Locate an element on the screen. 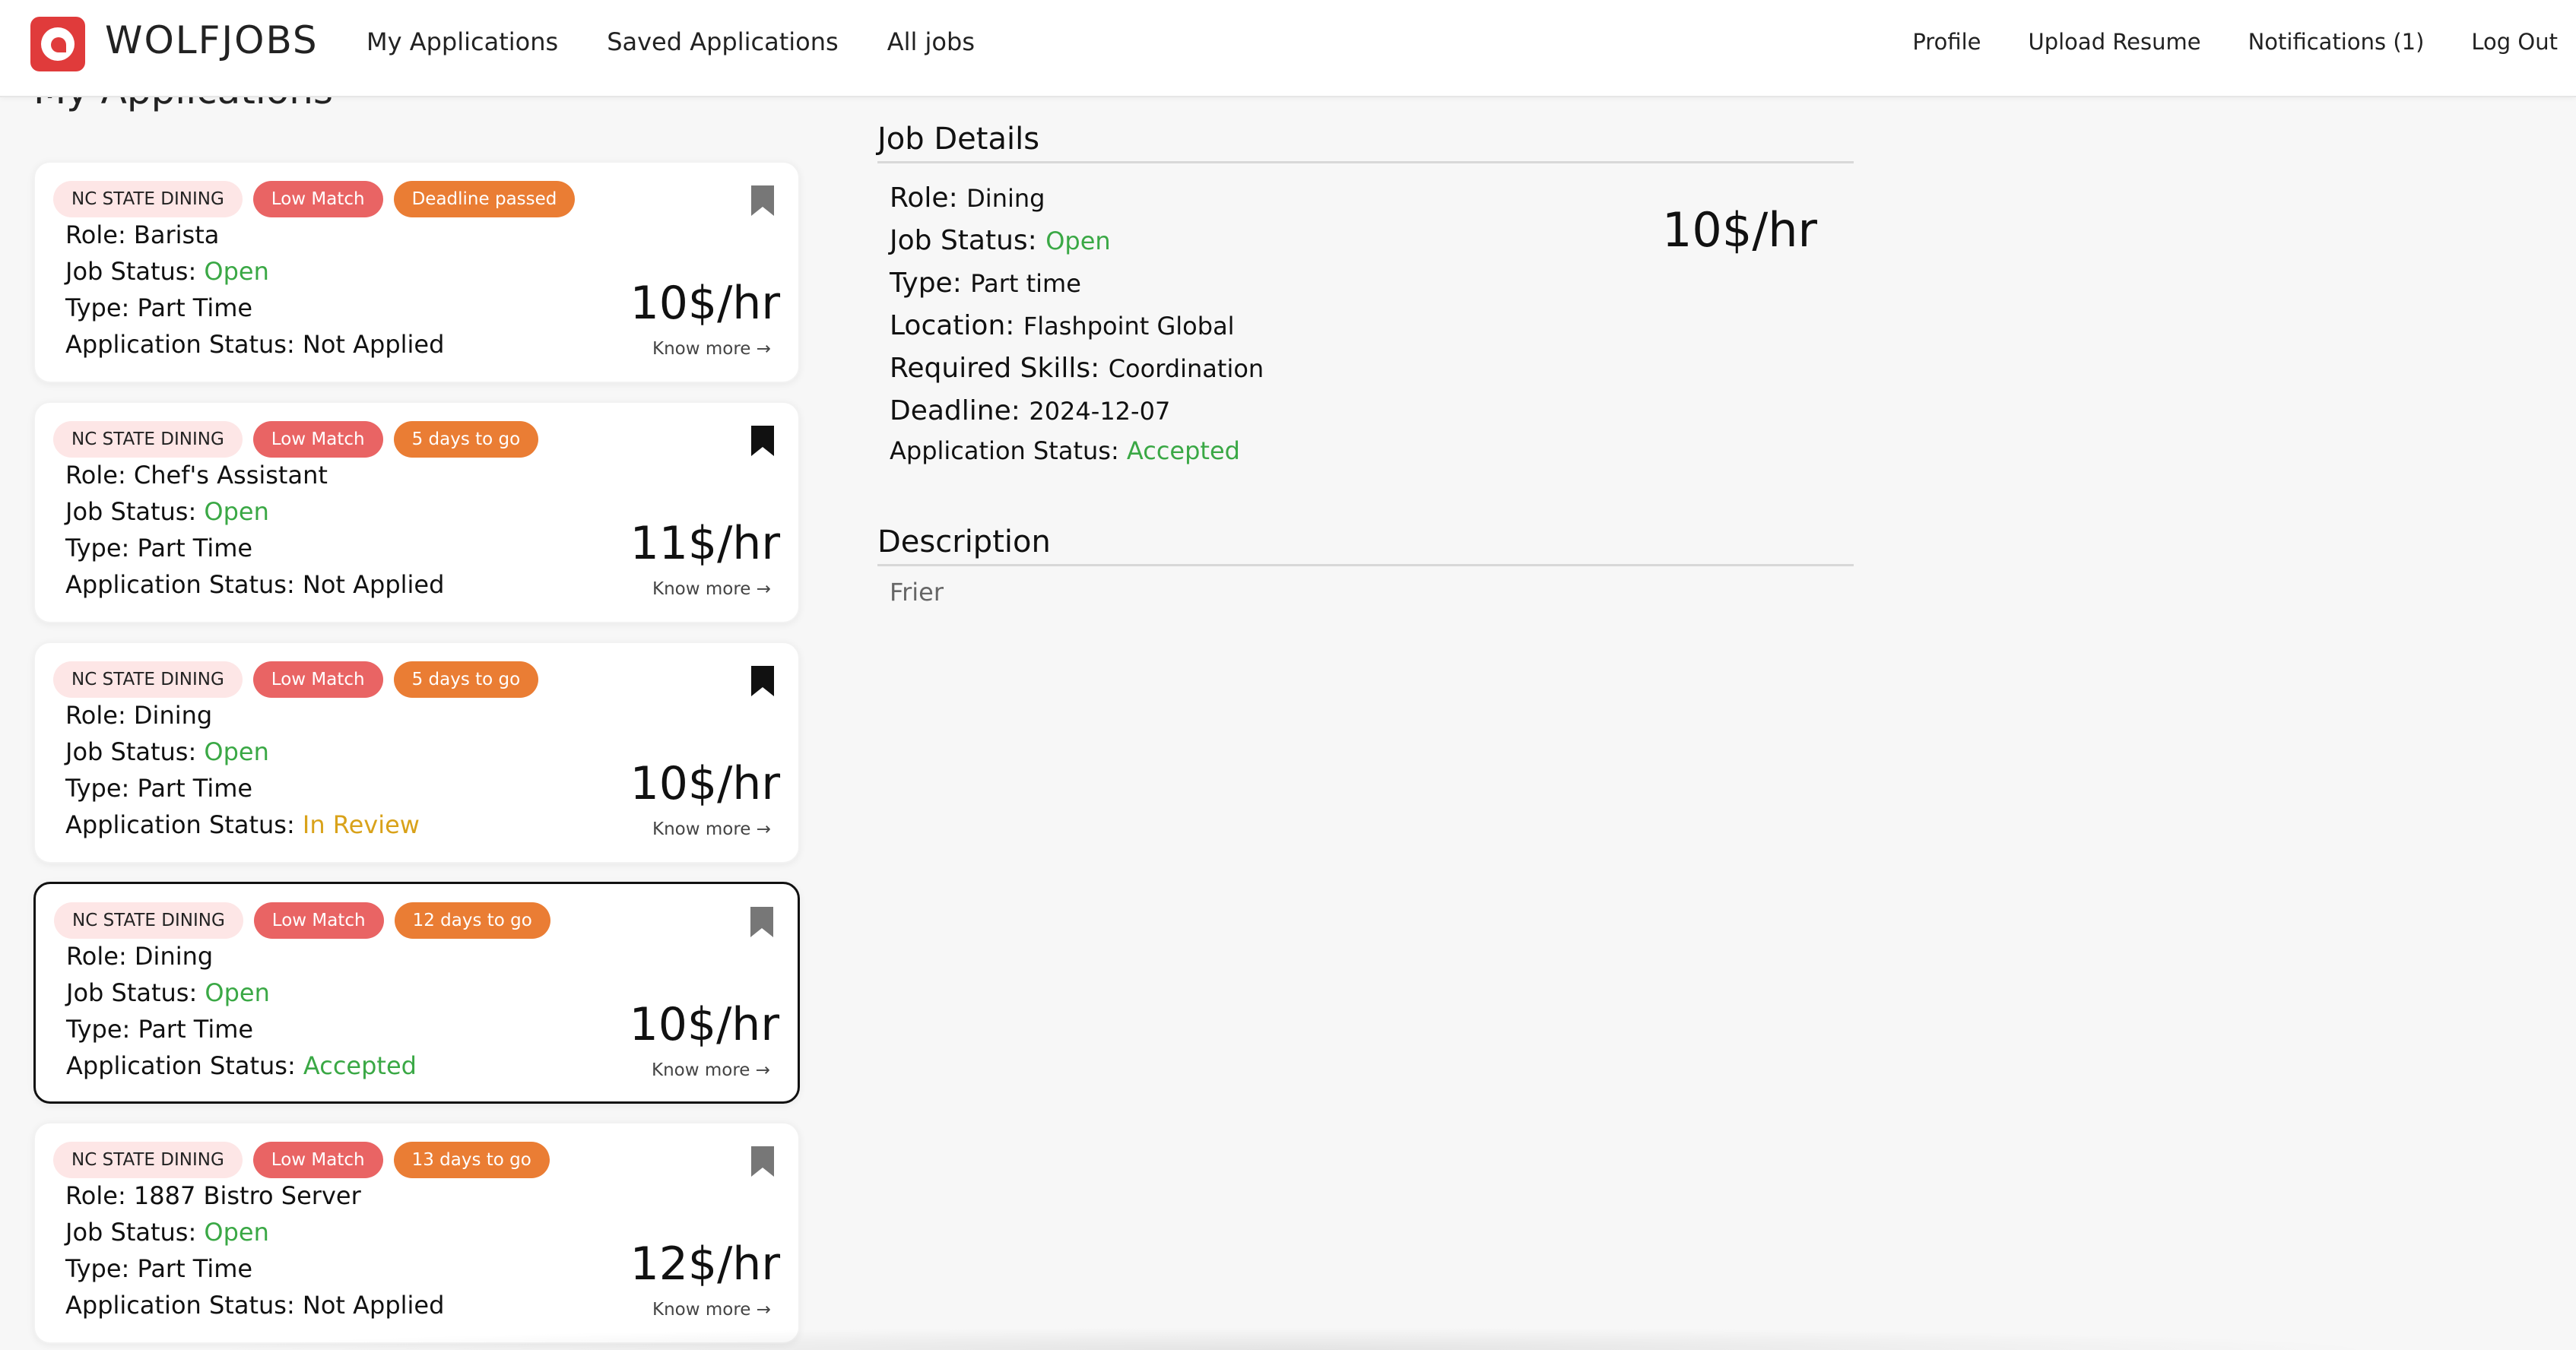 This screenshot has width=2576, height=1350. deadline-badge: Deadline passed is located at coordinates (484, 199).